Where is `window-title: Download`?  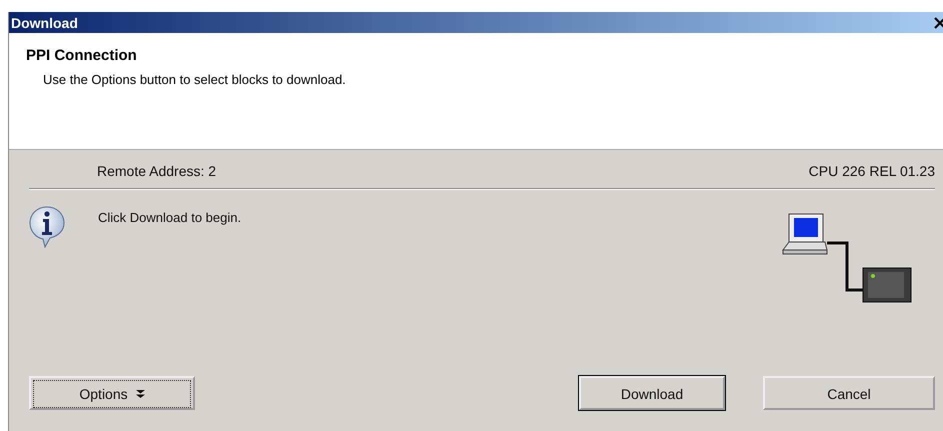
window-title: Download is located at coordinates (44, 22).